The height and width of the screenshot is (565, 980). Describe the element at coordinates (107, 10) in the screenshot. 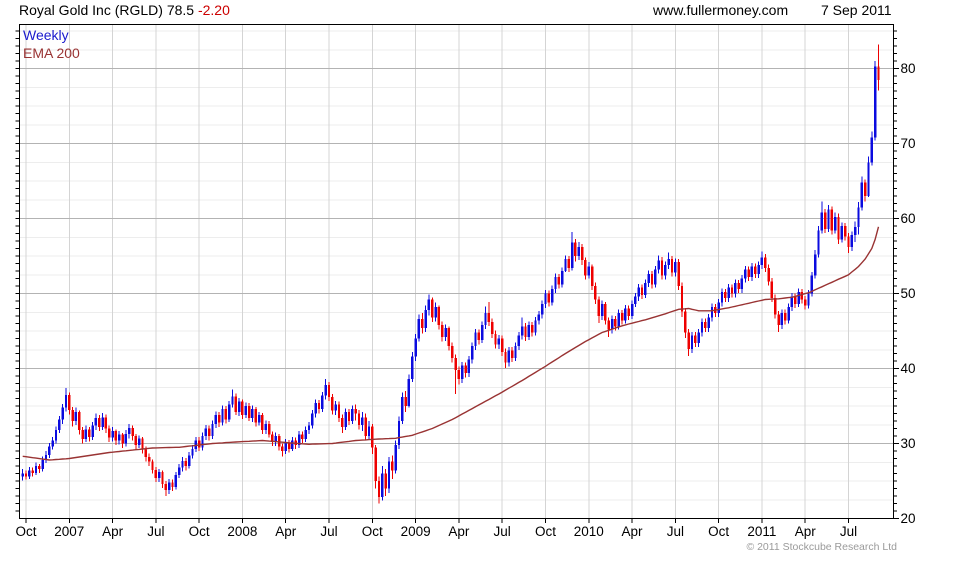

I see `instrument-name-and-price: Royal Gold Inc (RGLD) 78.5` at that location.